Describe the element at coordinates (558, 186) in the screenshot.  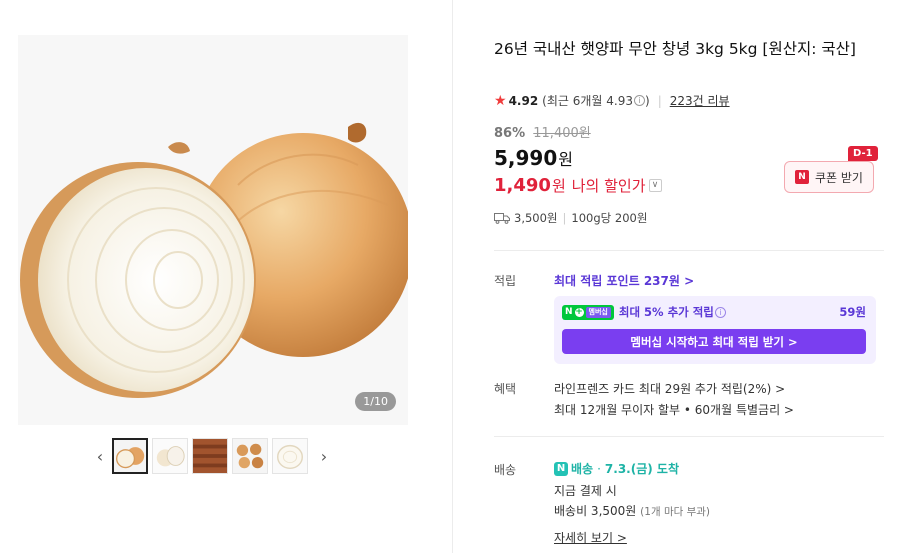
I see `my-price-unit: 원` at that location.